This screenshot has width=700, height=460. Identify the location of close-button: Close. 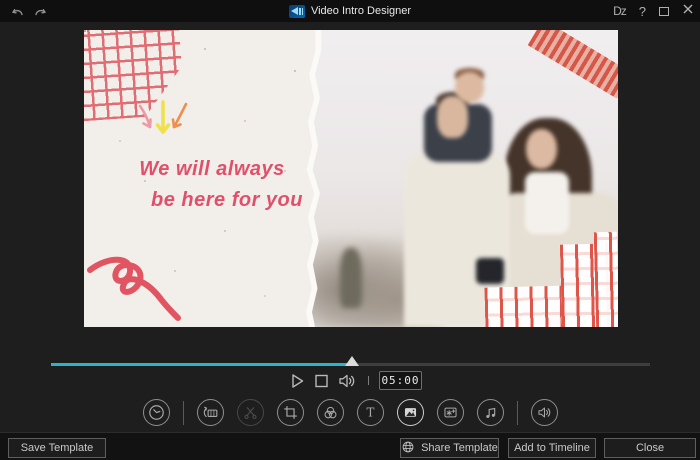
(650, 448).